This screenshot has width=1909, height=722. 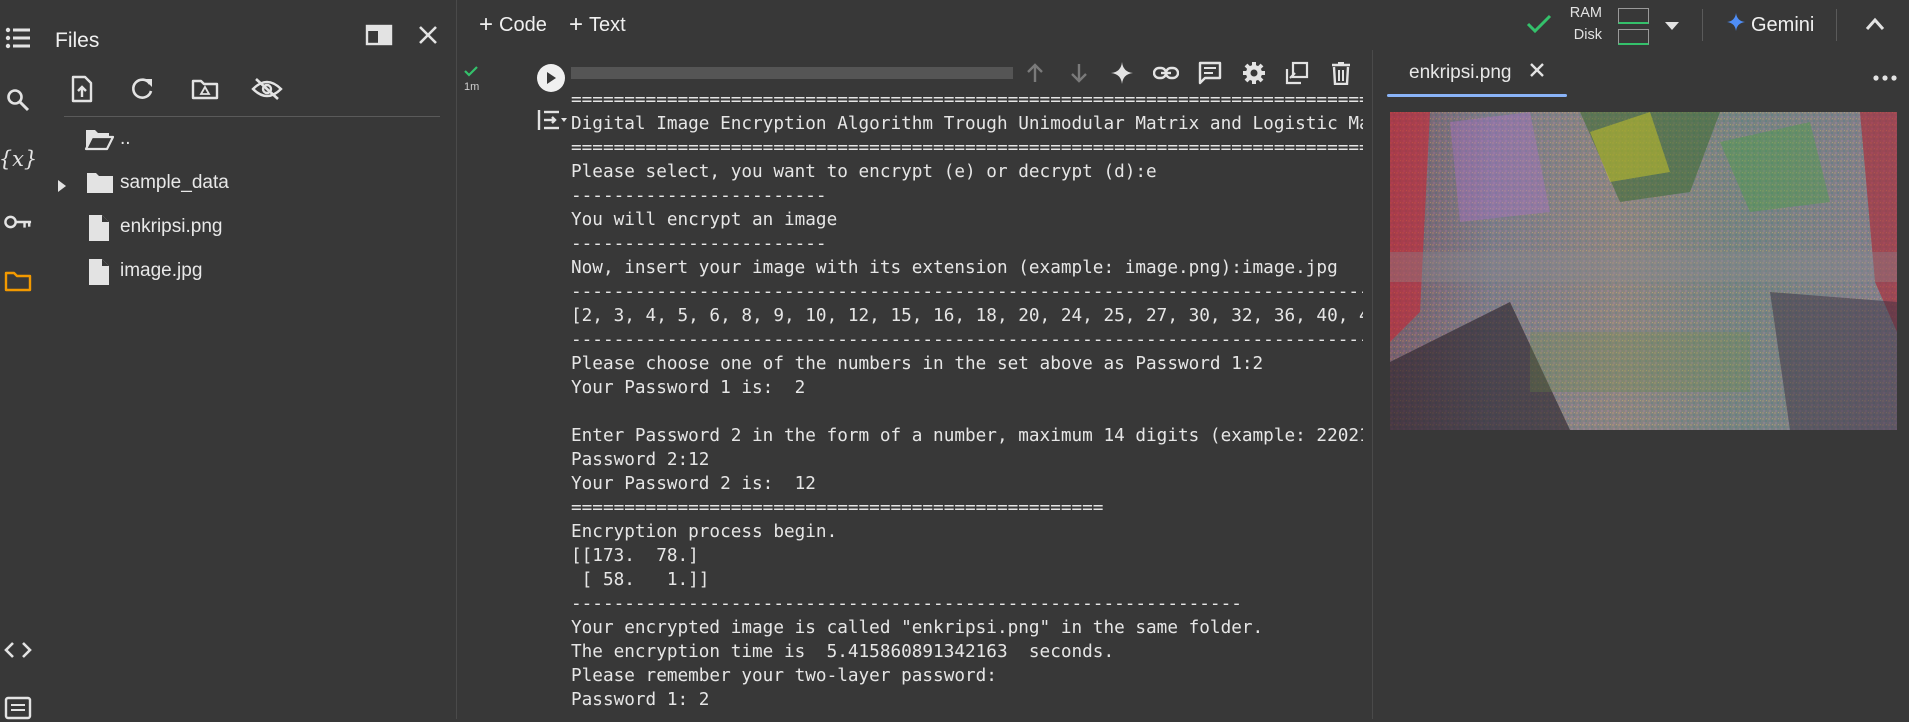 I want to click on active-tab-indicator, so click(x=1477, y=95).